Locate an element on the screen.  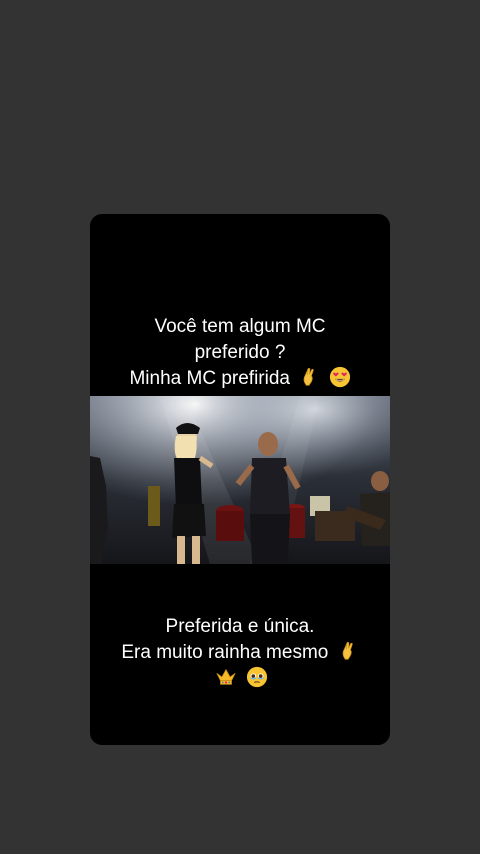
concert-video-frame is located at coordinates (240, 480).